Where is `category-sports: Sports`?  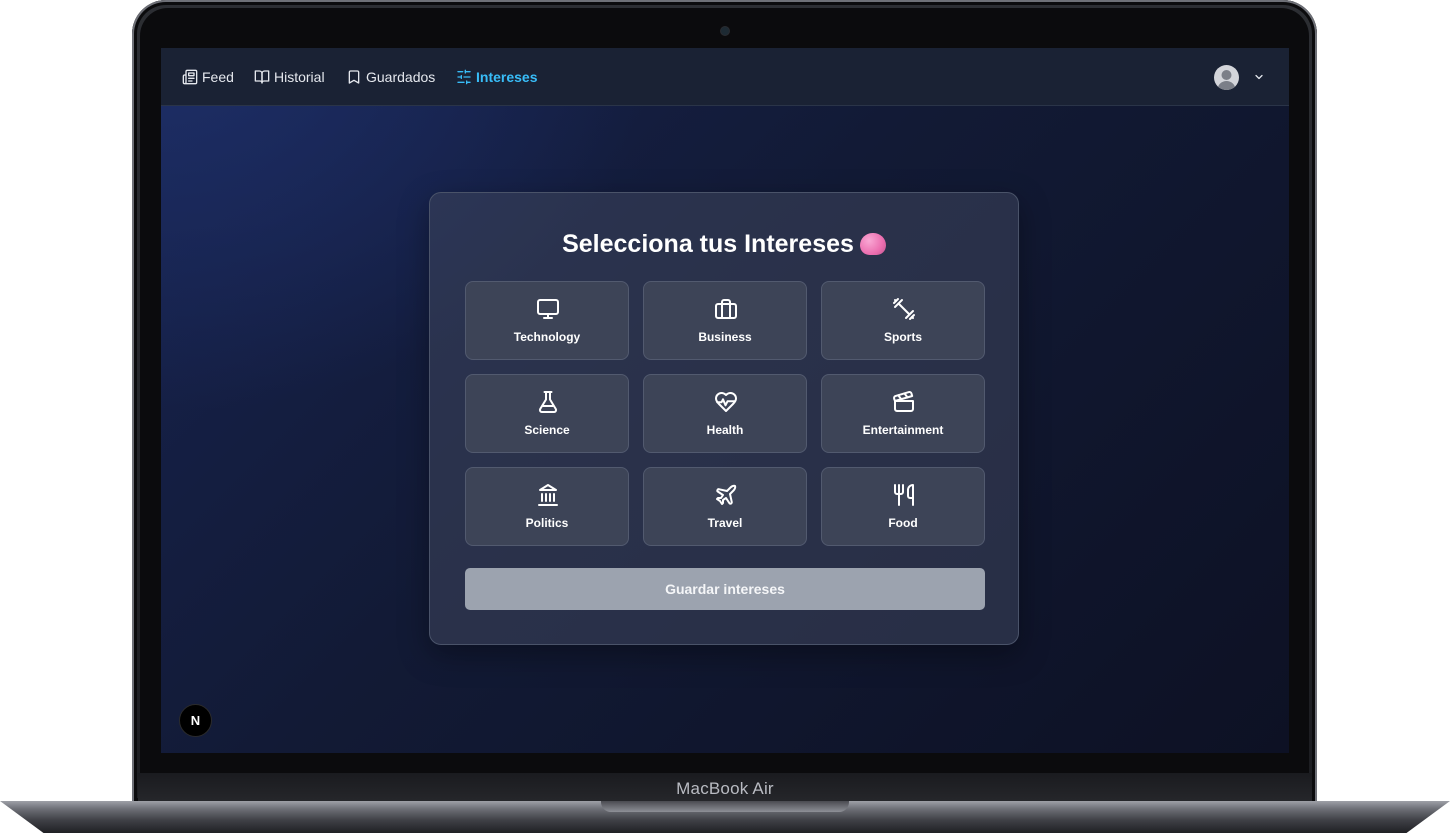 category-sports: Sports is located at coordinates (903, 320).